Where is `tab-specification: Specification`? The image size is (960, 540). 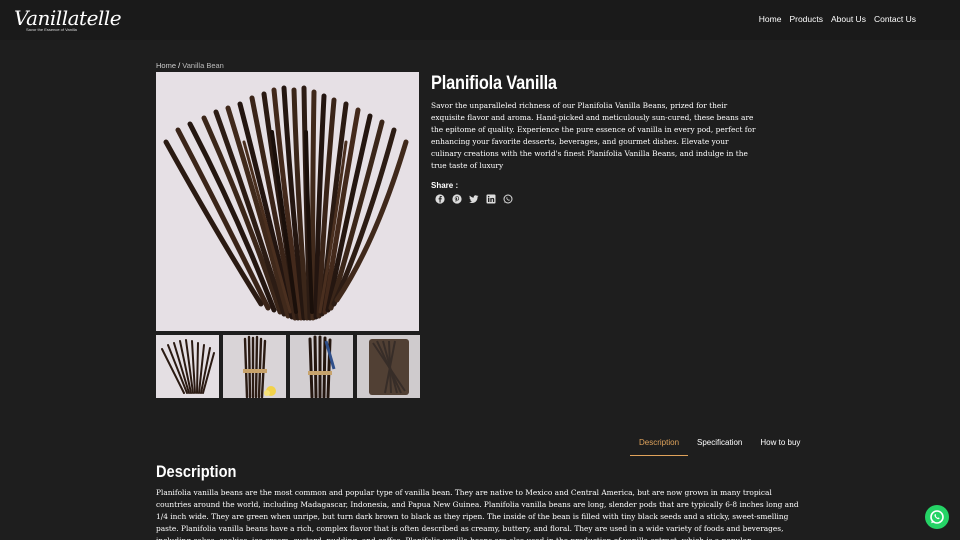 tab-specification: Specification is located at coordinates (719, 447).